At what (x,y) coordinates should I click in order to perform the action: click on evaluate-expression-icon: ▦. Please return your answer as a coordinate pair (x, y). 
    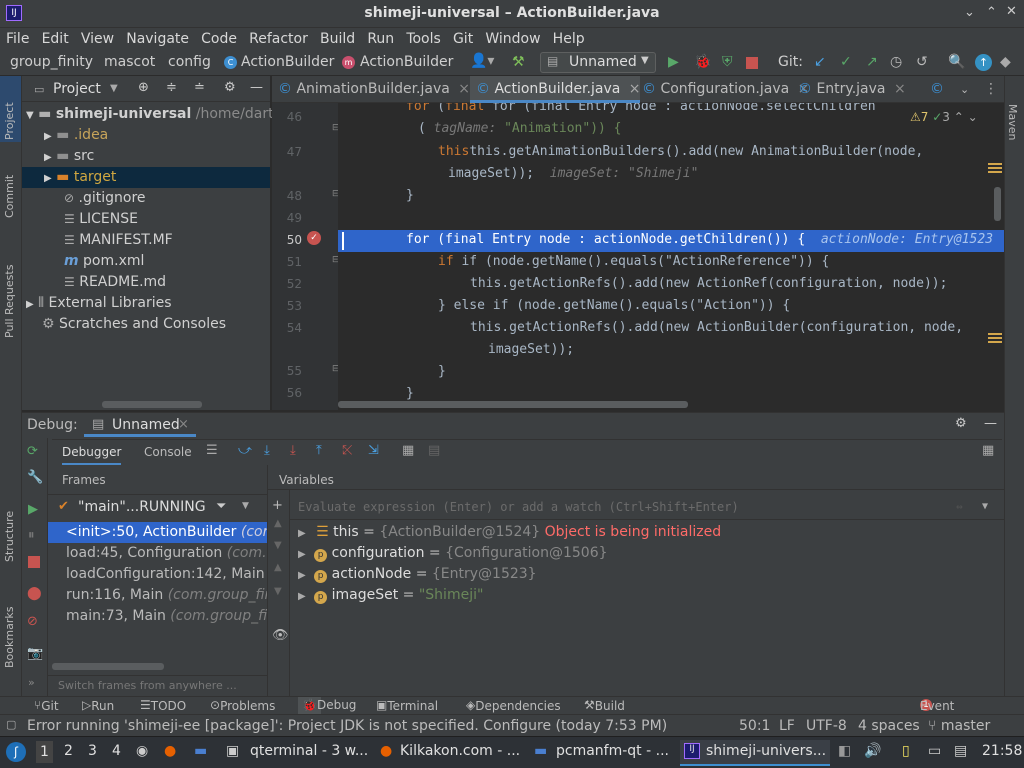
    Looking at the image, I should click on (408, 450).